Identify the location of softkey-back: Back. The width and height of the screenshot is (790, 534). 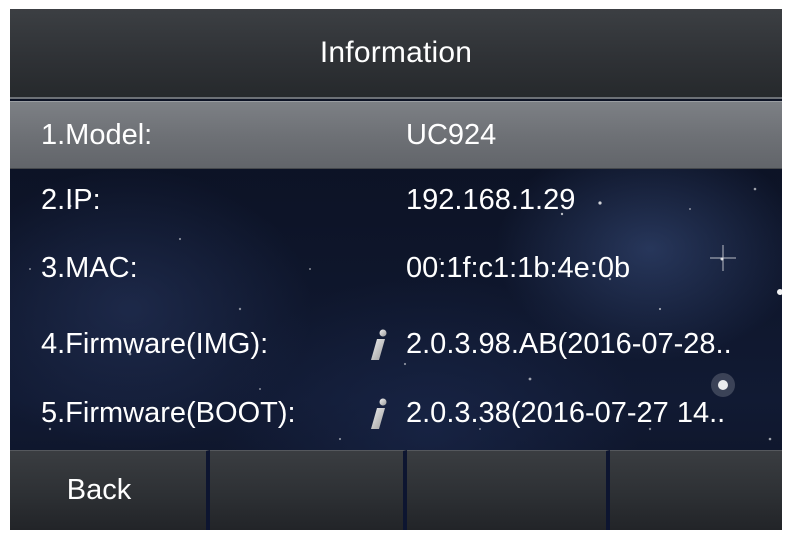
(110, 490).